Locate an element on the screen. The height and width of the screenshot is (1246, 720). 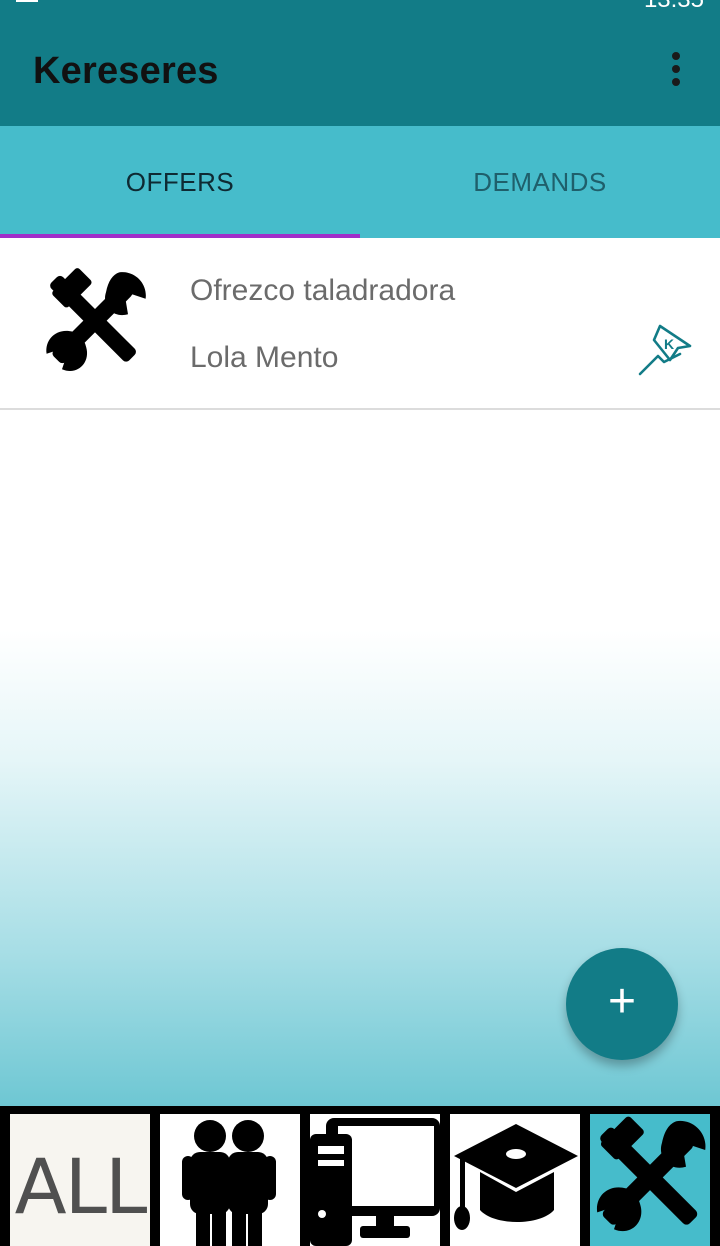
add-icon: + is located at coordinates (622, 1001).